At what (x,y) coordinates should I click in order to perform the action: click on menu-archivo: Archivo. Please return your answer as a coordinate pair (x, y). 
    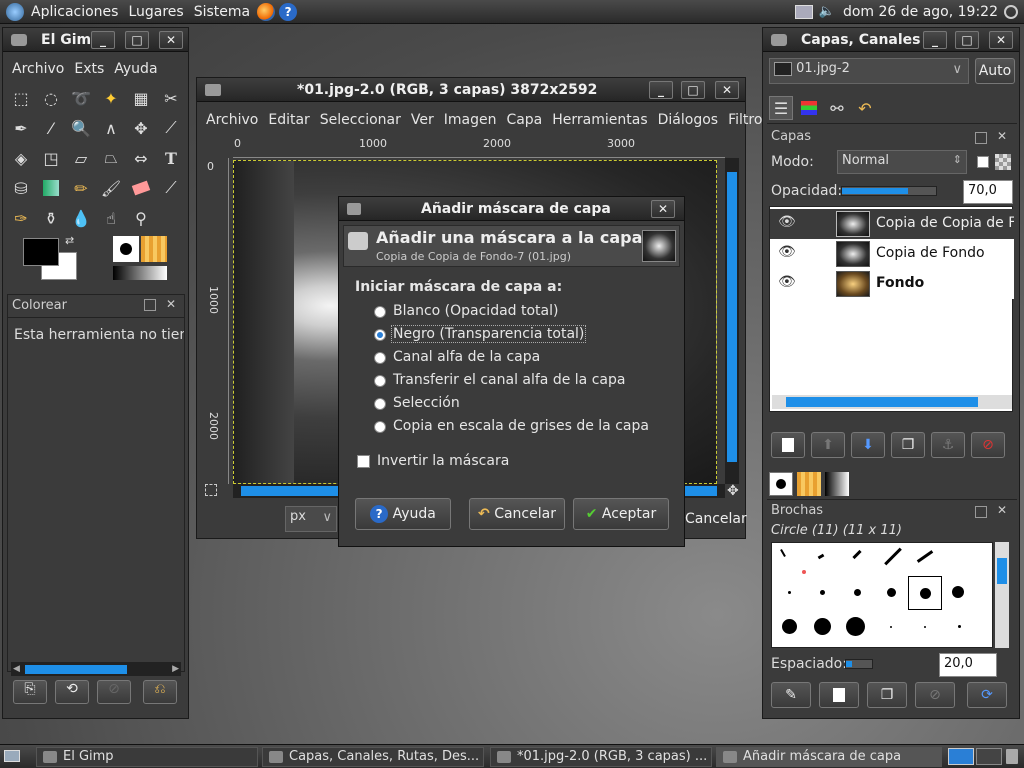
    Looking at the image, I should click on (38, 69).